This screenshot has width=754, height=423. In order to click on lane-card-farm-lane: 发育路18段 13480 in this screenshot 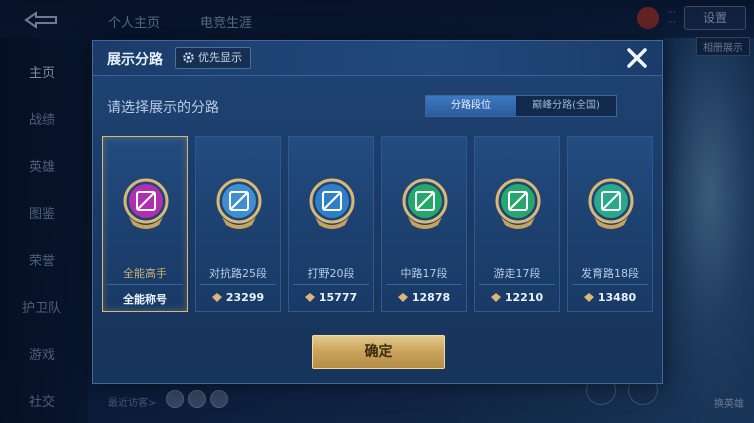, I will do `click(610, 224)`.